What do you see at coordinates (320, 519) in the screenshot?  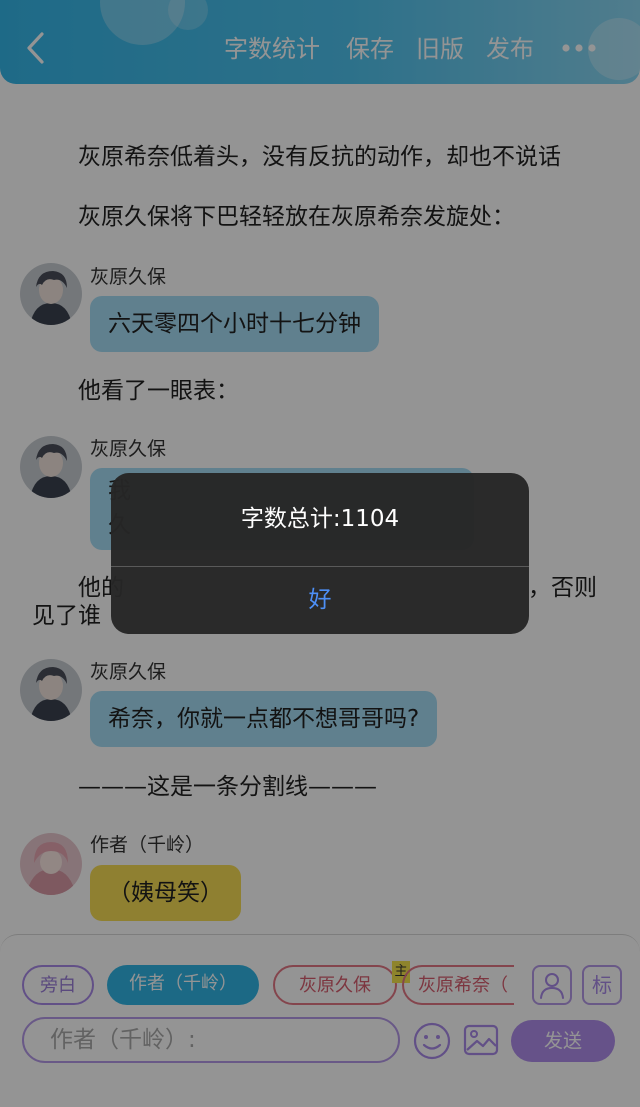 I see `alert-message: 字数总计:1104` at bounding box center [320, 519].